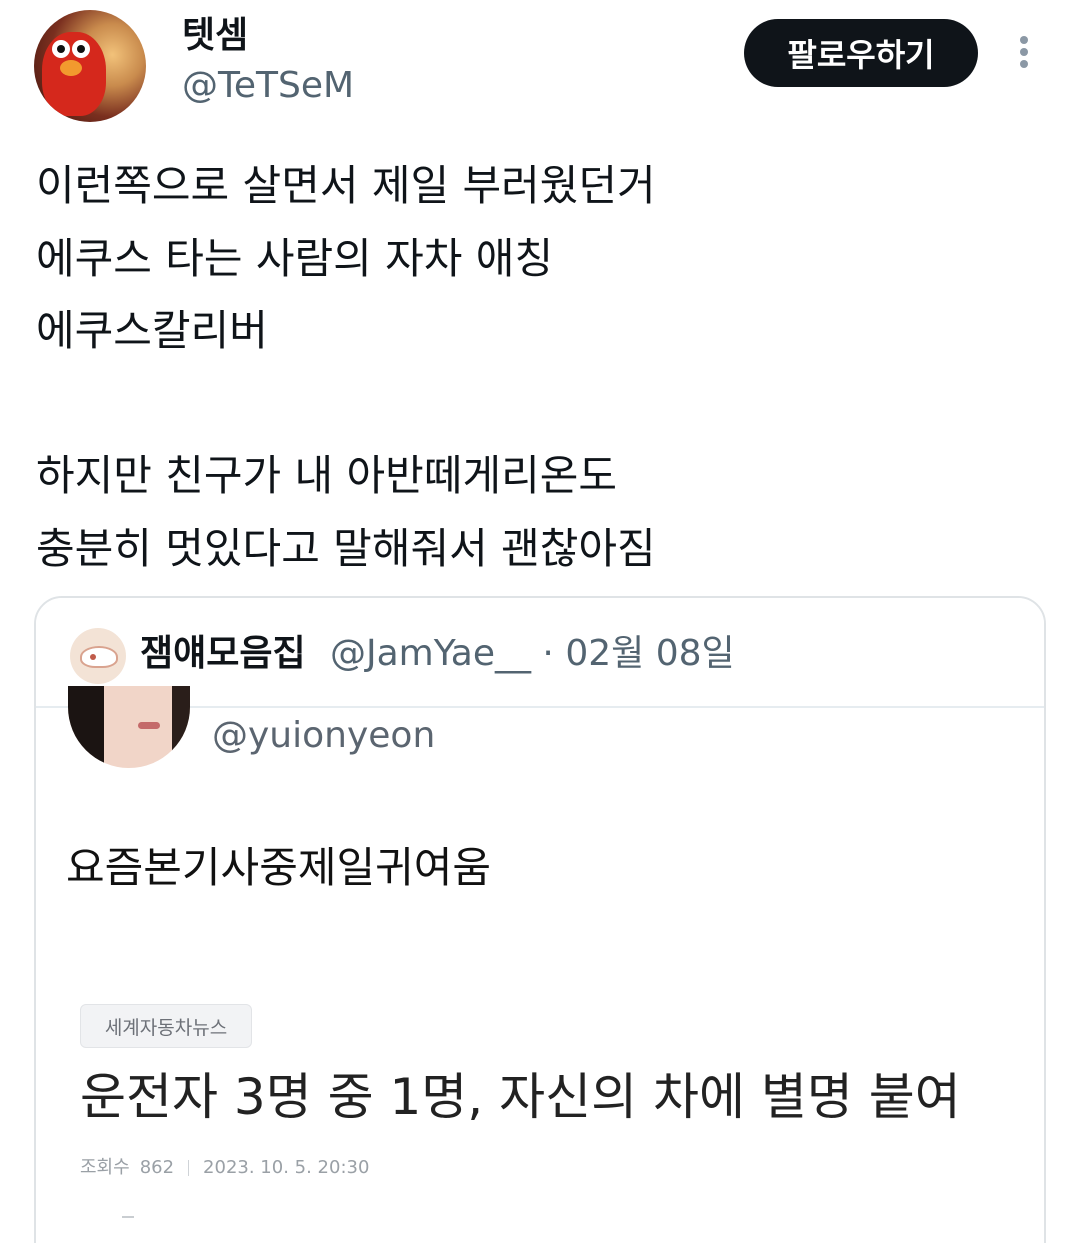  What do you see at coordinates (71, 68) in the screenshot?
I see `avatar-nose` at bounding box center [71, 68].